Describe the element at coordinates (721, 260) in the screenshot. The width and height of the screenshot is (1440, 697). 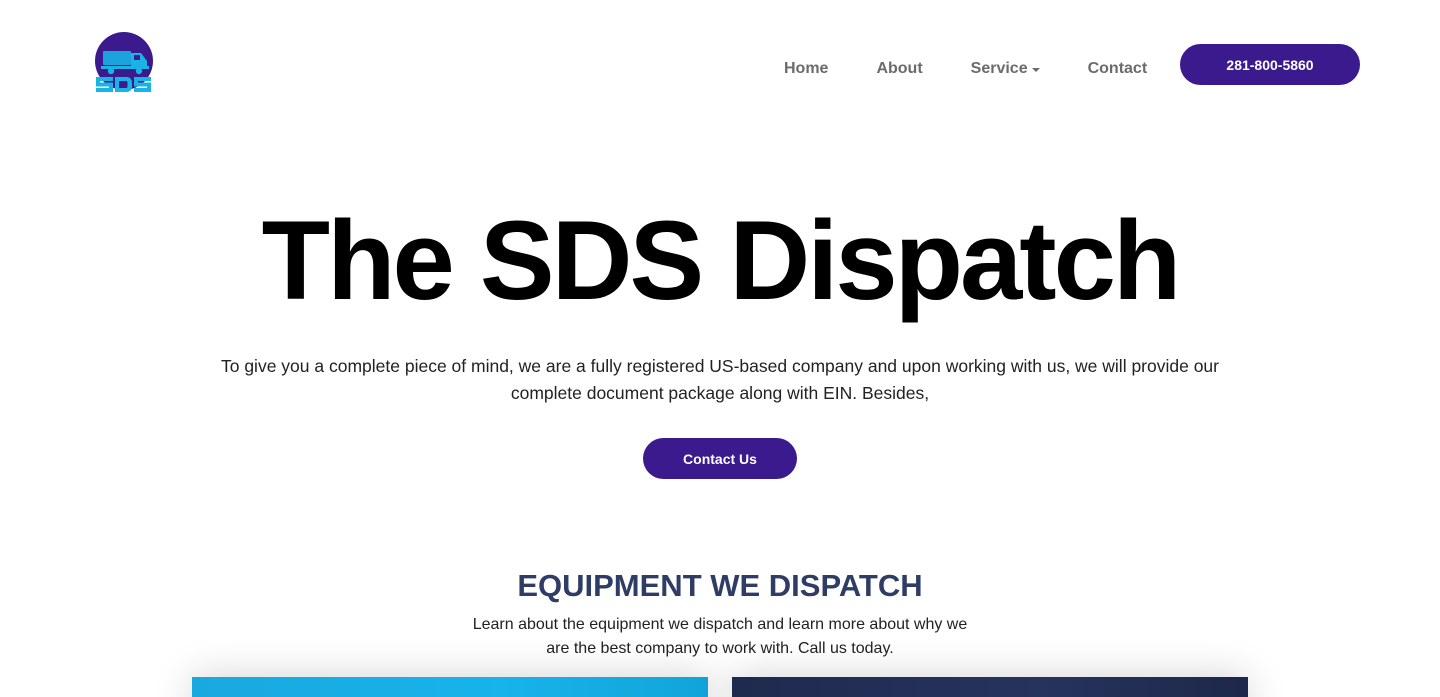
I see `hero-title: The SDS Dispatch` at that location.